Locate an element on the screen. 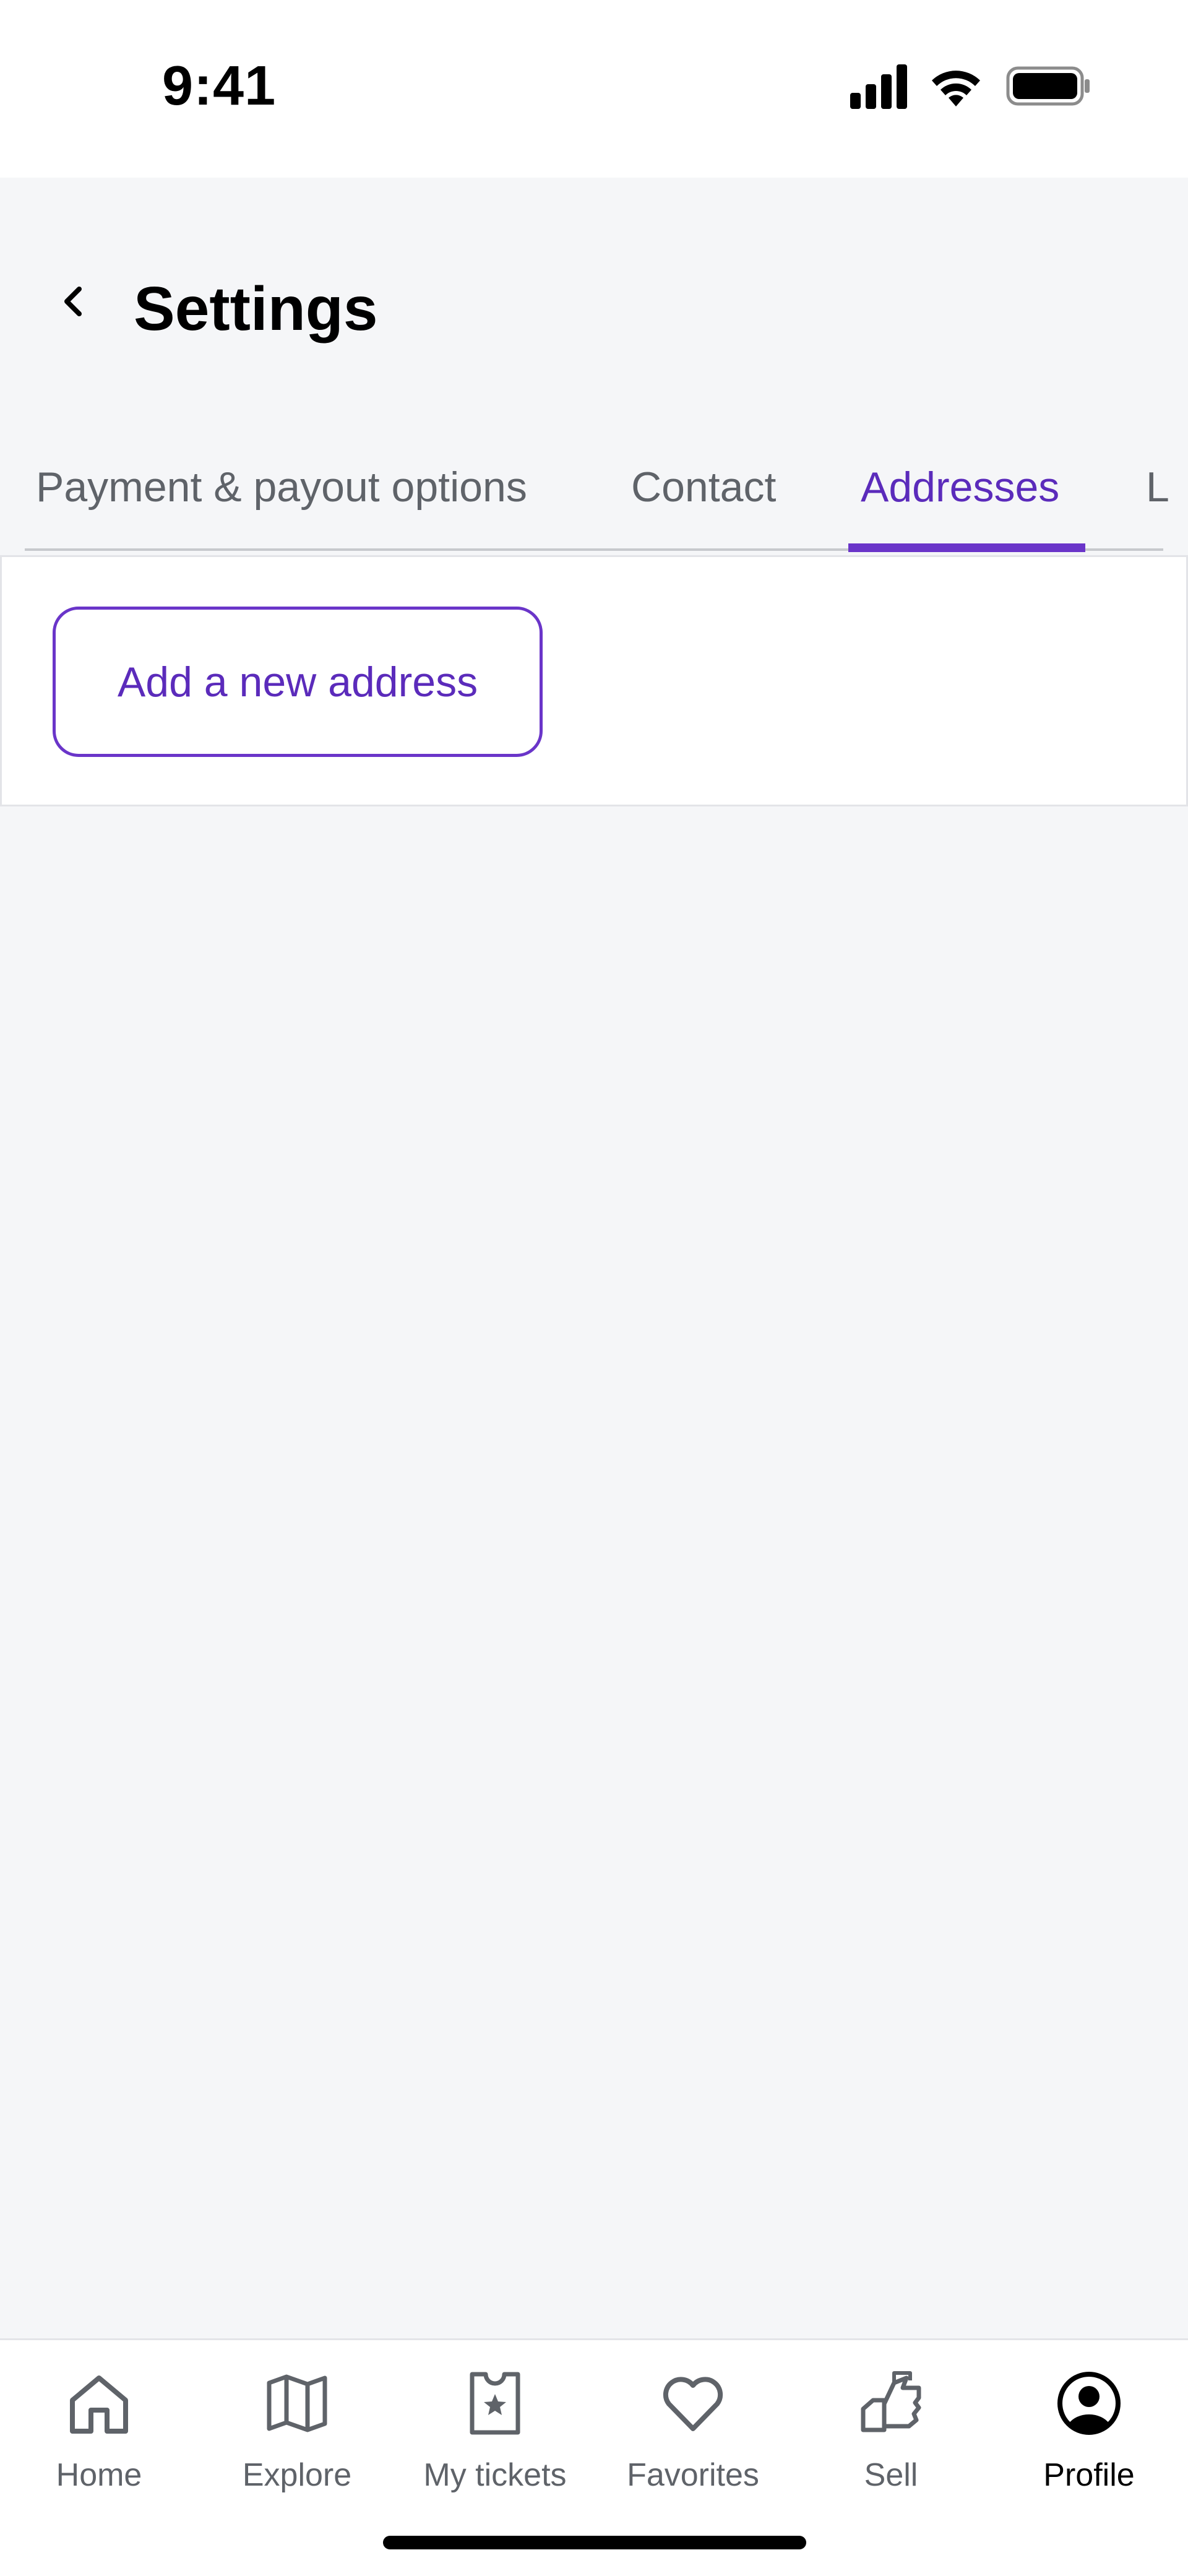 The height and width of the screenshot is (2576, 1188). tab-addresses: Addresses is located at coordinates (960, 487).